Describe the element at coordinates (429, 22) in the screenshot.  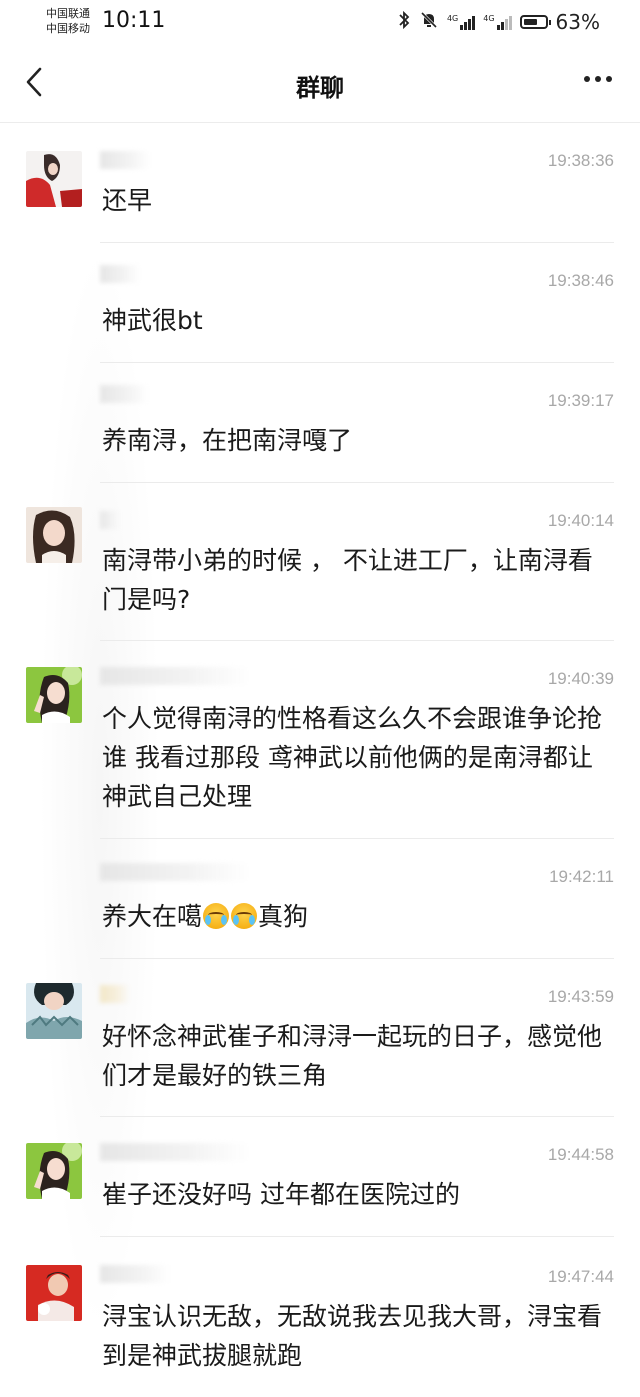
I see `mute-icon` at that location.